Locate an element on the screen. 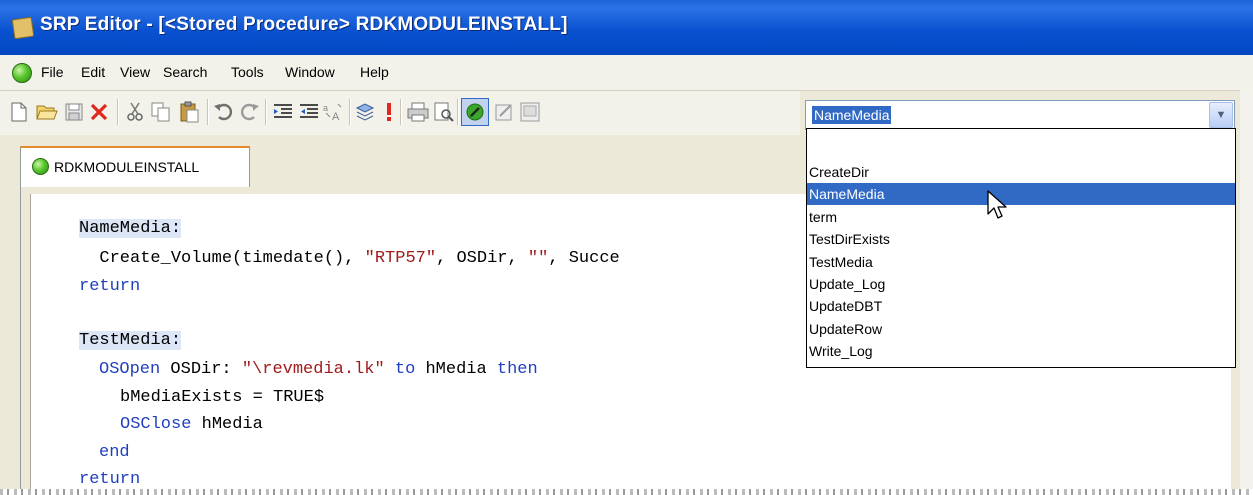  label-combobox: NameMedia ▼ is located at coordinates (1020, 115).